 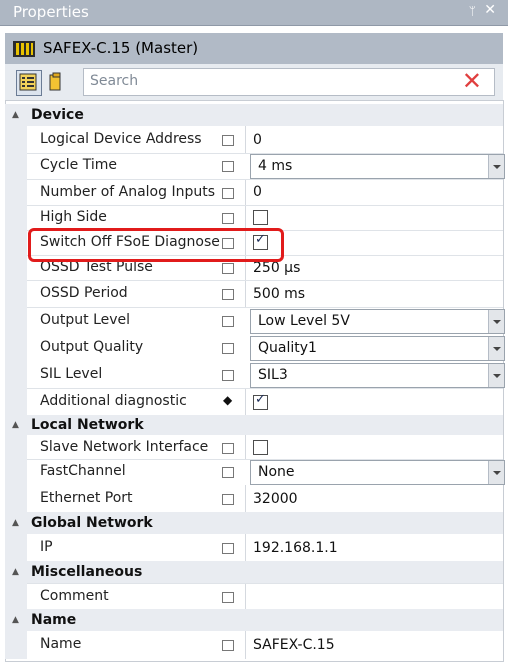 I want to click on row-analog-inputs: Number of Analog Inputs 0, so click(x=254, y=192).